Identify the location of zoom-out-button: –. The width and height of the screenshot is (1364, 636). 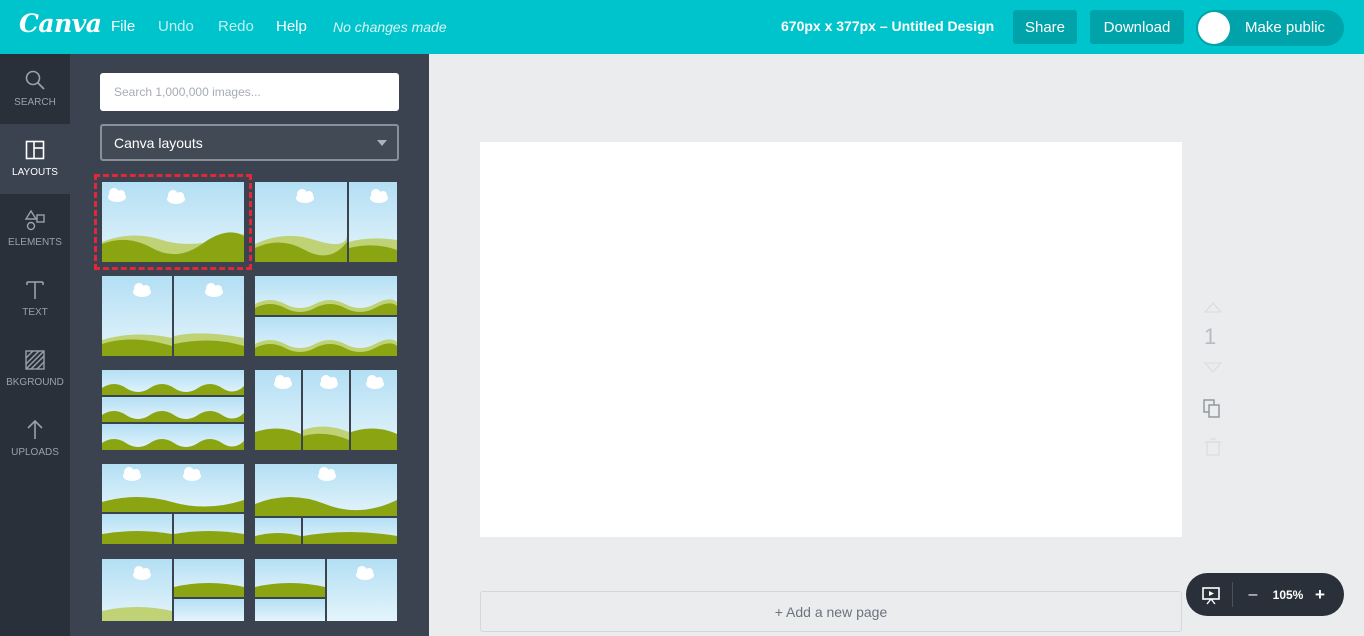
(1253, 594).